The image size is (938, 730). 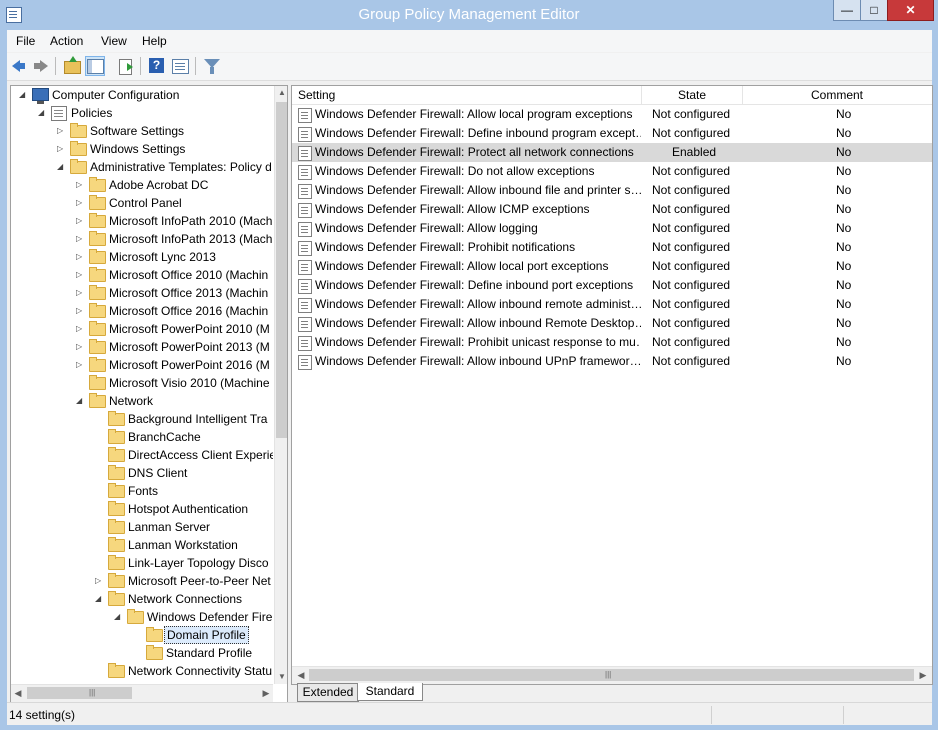 I want to click on tree-hscroll-thumb: |||, so click(x=79, y=693).